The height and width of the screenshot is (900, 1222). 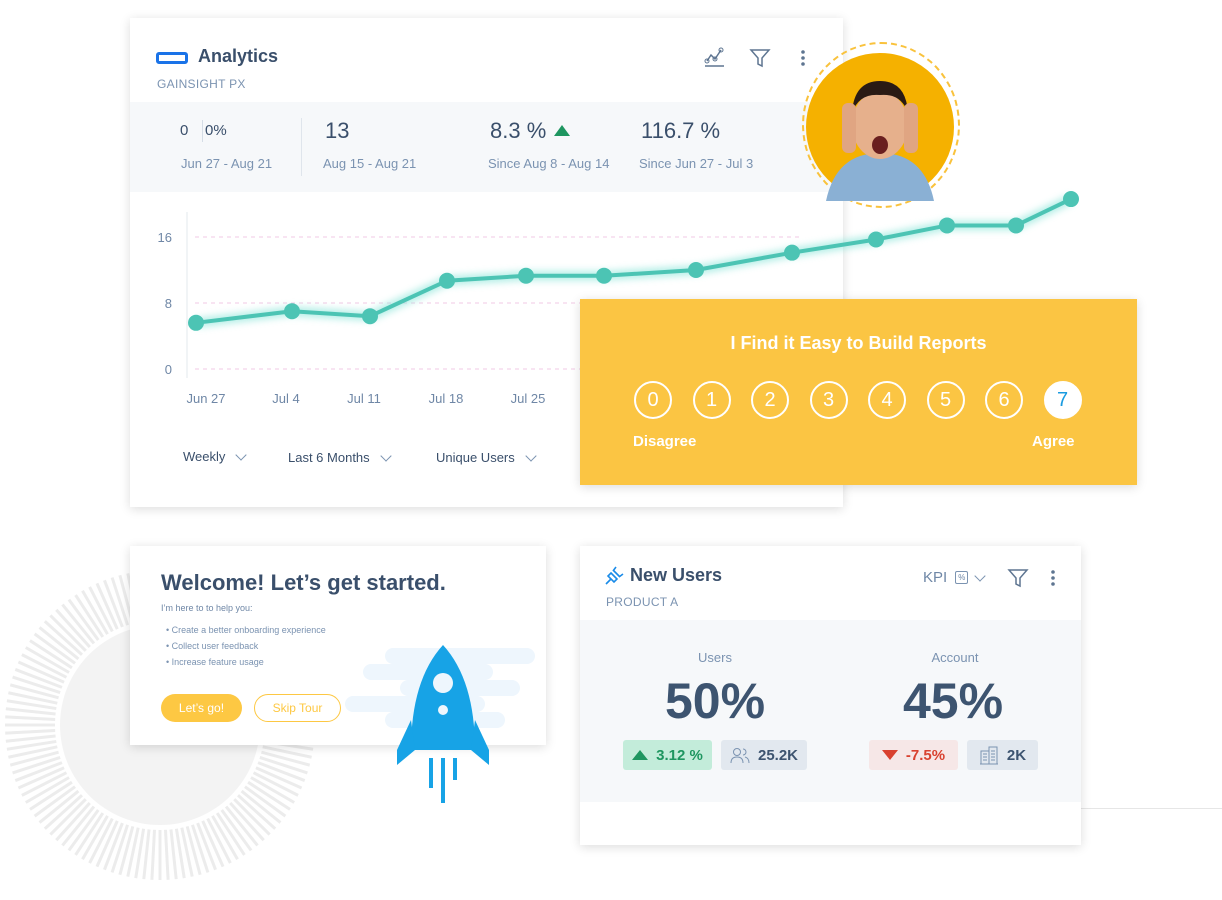 What do you see at coordinates (1018, 578) in the screenshot?
I see `filter-icon` at bounding box center [1018, 578].